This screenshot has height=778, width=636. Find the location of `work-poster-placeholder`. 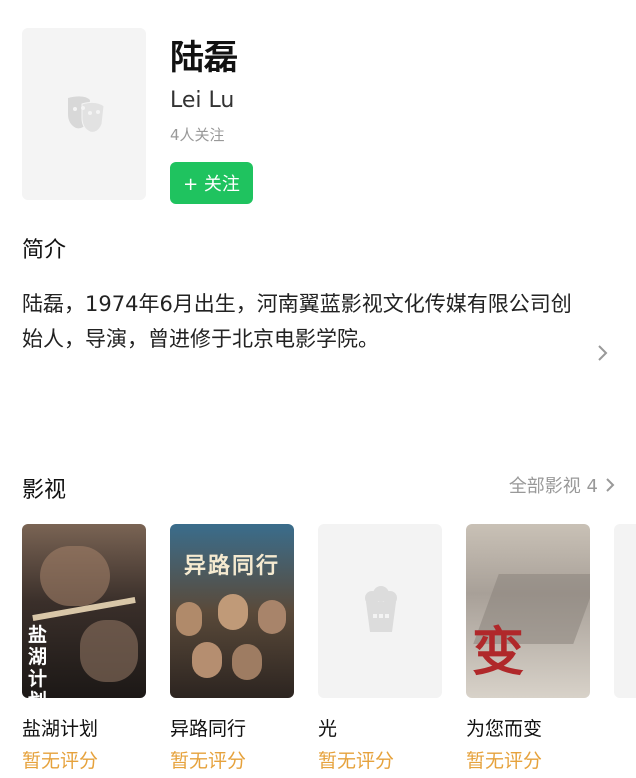

work-poster-placeholder is located at coordinates (380, 611).